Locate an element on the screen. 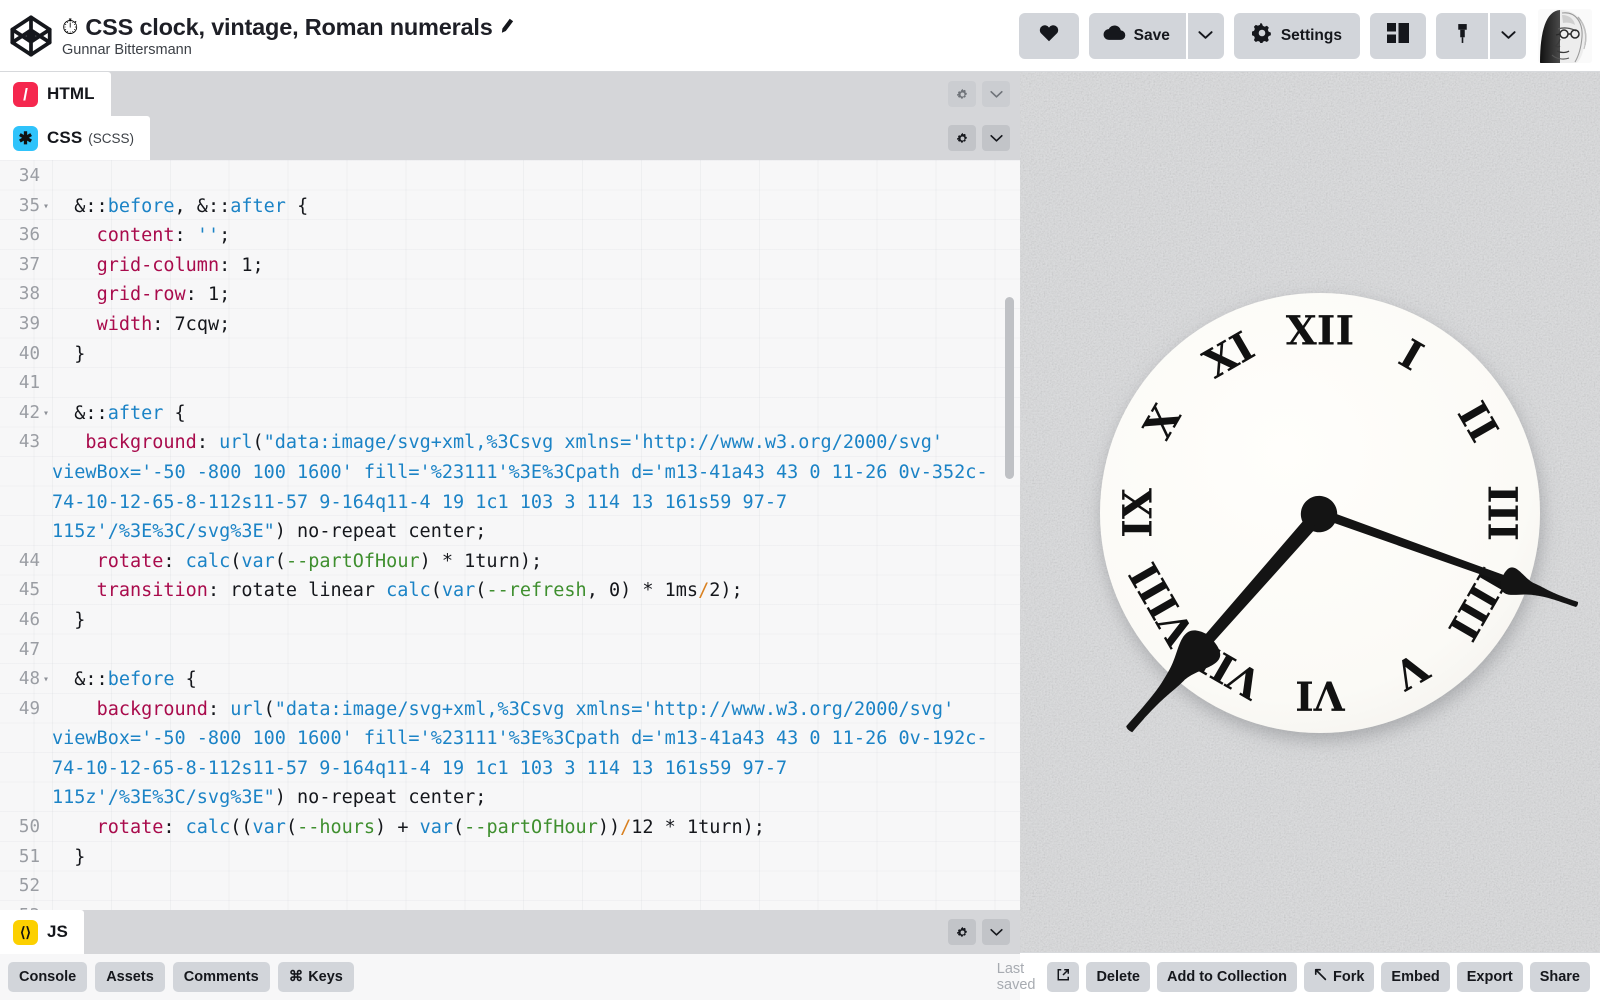  save-dropdown-button is located at coordinates (1205, 35).